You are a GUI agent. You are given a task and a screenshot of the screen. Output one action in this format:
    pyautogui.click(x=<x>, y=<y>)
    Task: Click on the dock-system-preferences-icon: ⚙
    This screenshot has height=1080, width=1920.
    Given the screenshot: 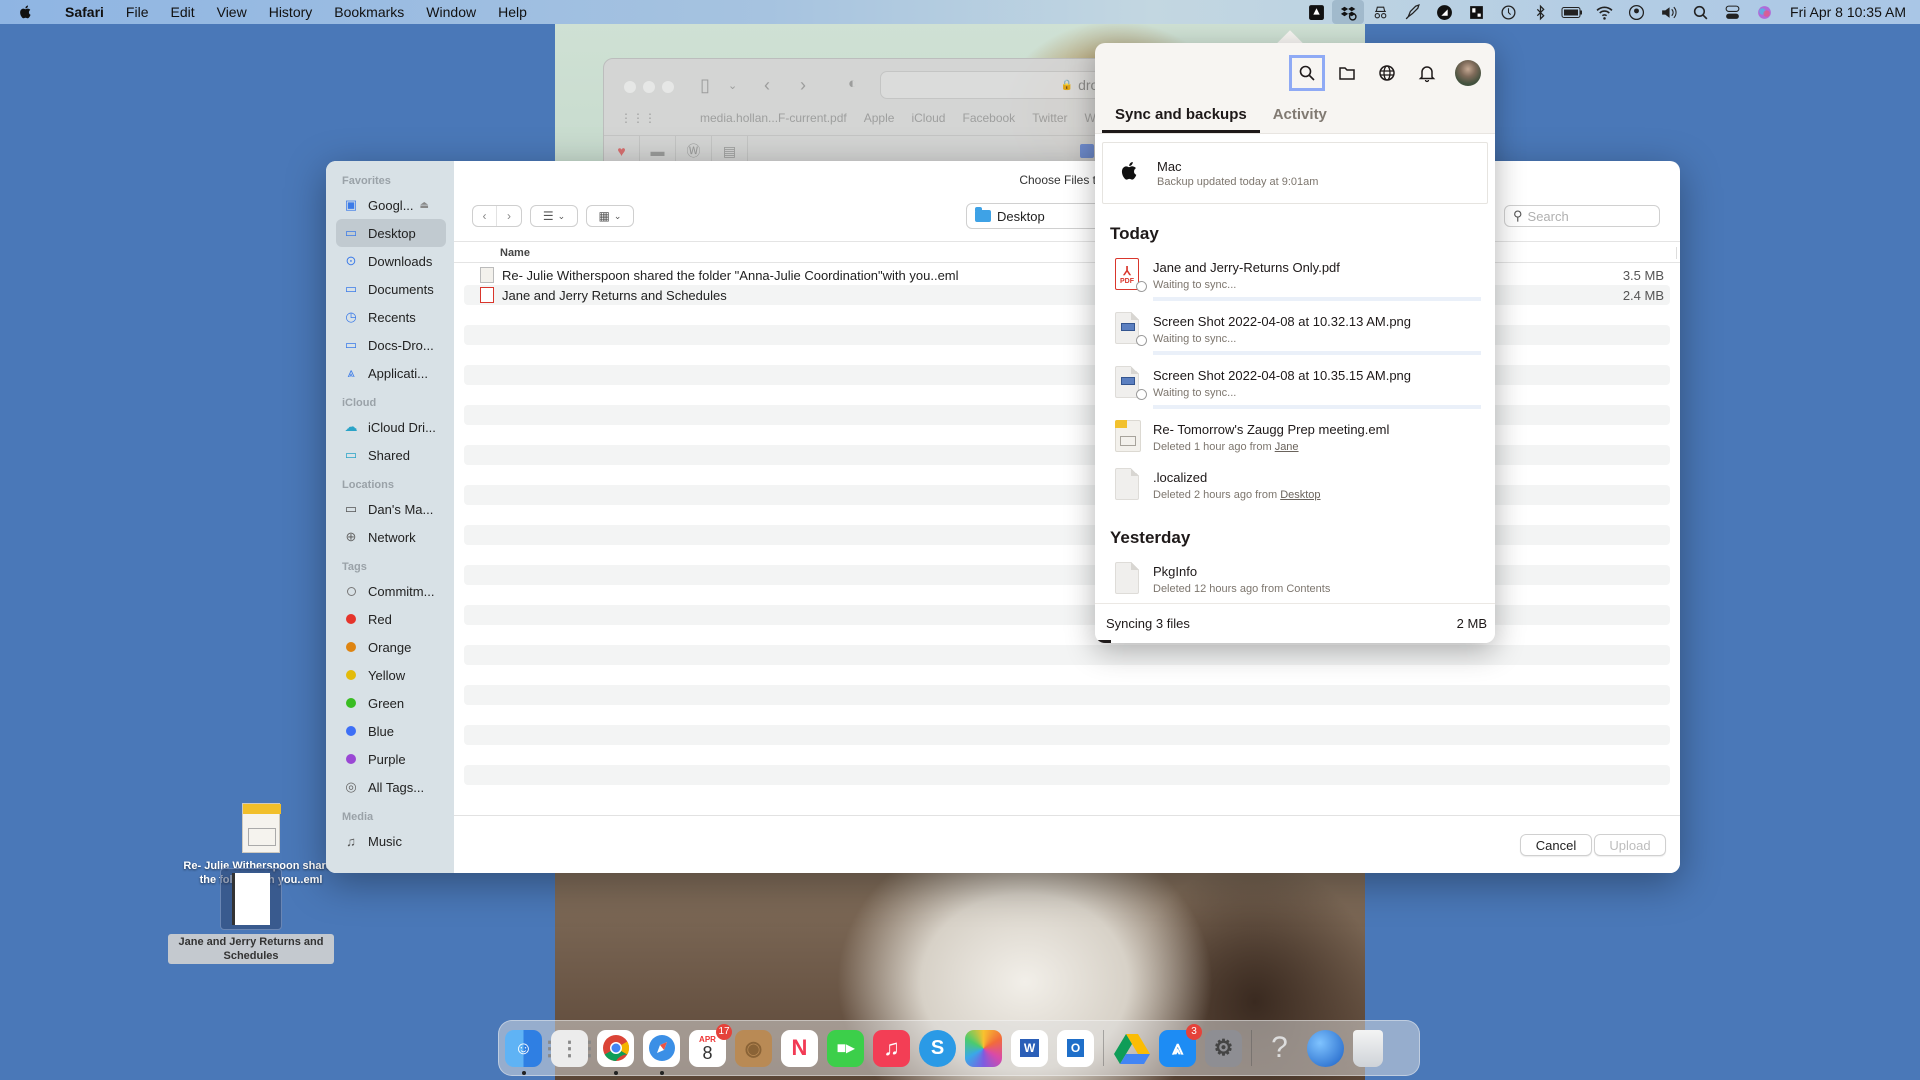 What is the action you would take?
    pyautogui.click(x=1223, y=1048)
    